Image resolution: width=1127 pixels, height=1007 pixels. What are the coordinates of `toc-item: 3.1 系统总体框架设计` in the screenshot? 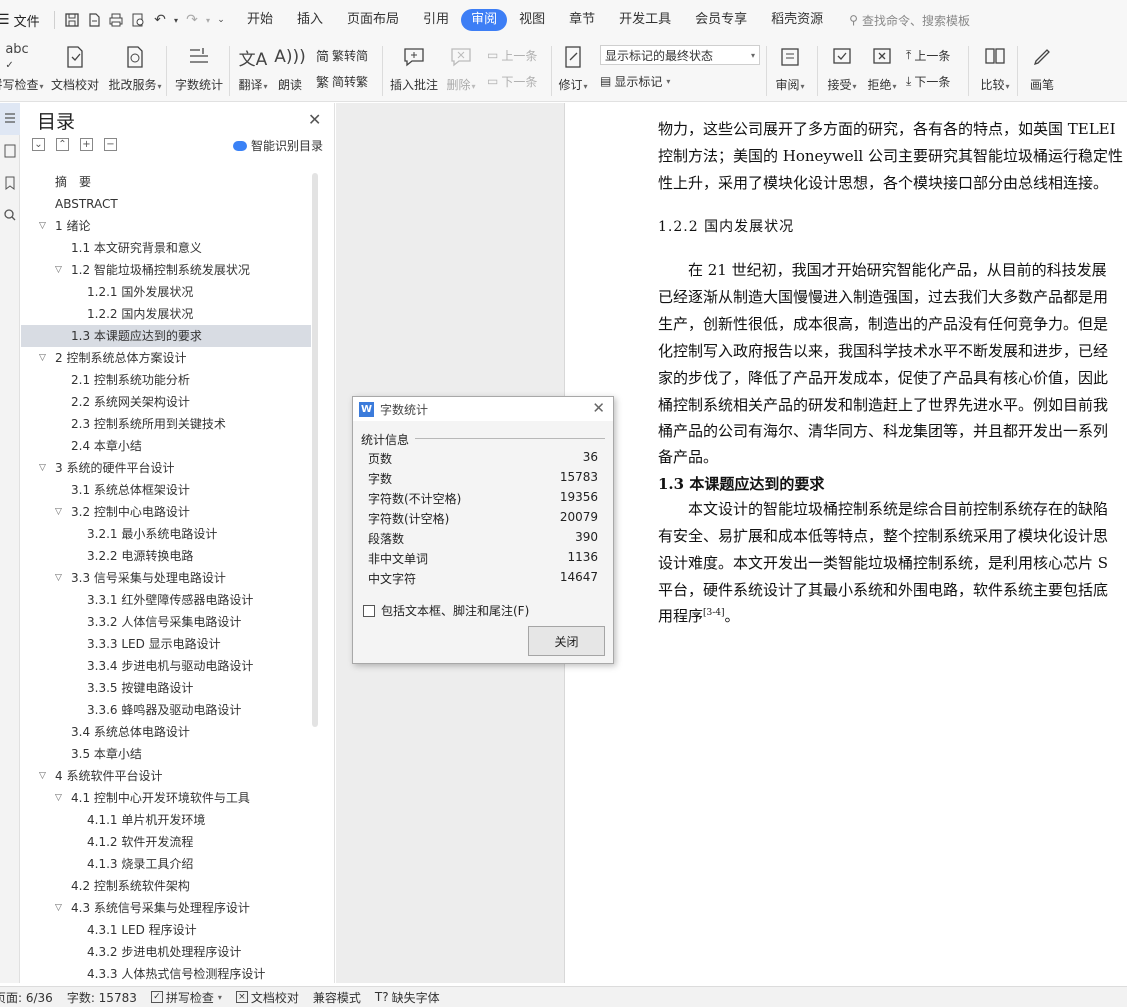 It's located at (166, 490).